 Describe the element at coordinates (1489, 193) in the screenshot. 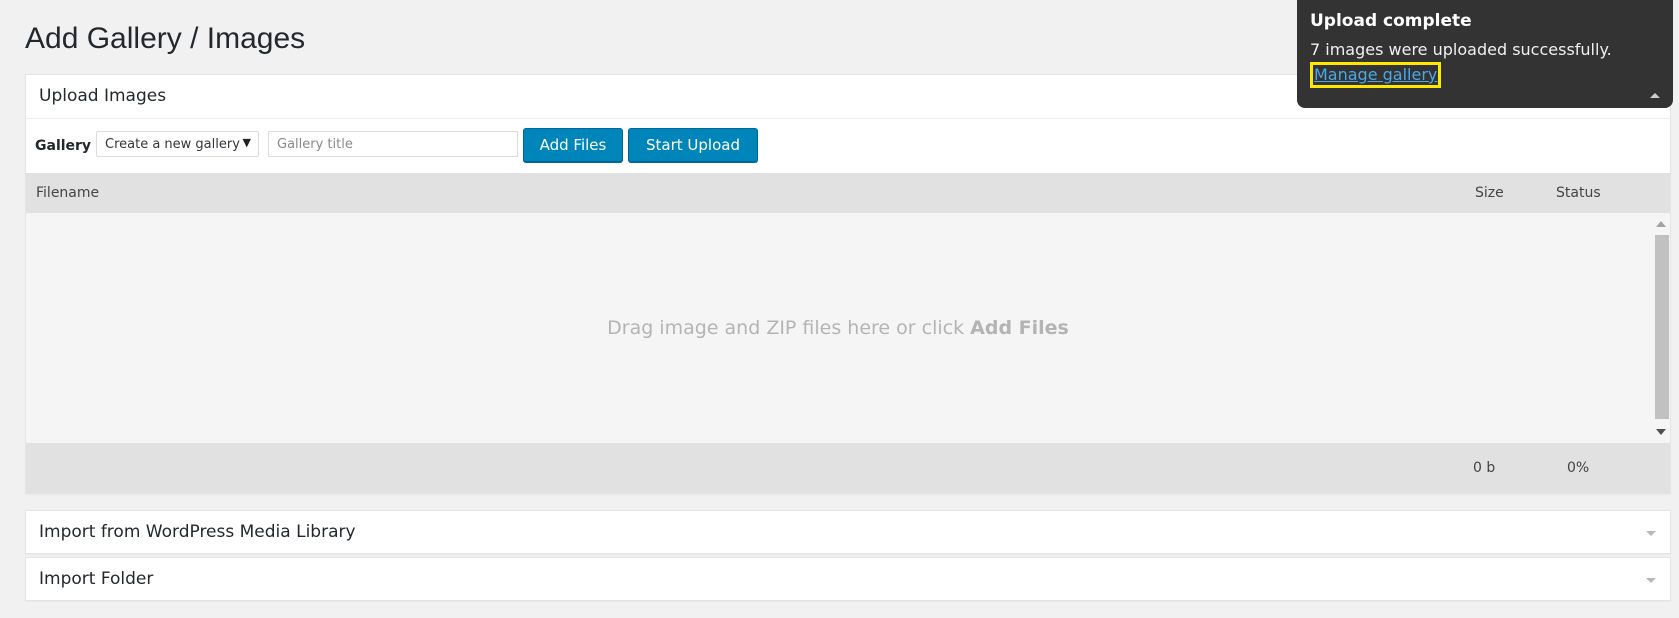

I see `column-size: Size` at that location.